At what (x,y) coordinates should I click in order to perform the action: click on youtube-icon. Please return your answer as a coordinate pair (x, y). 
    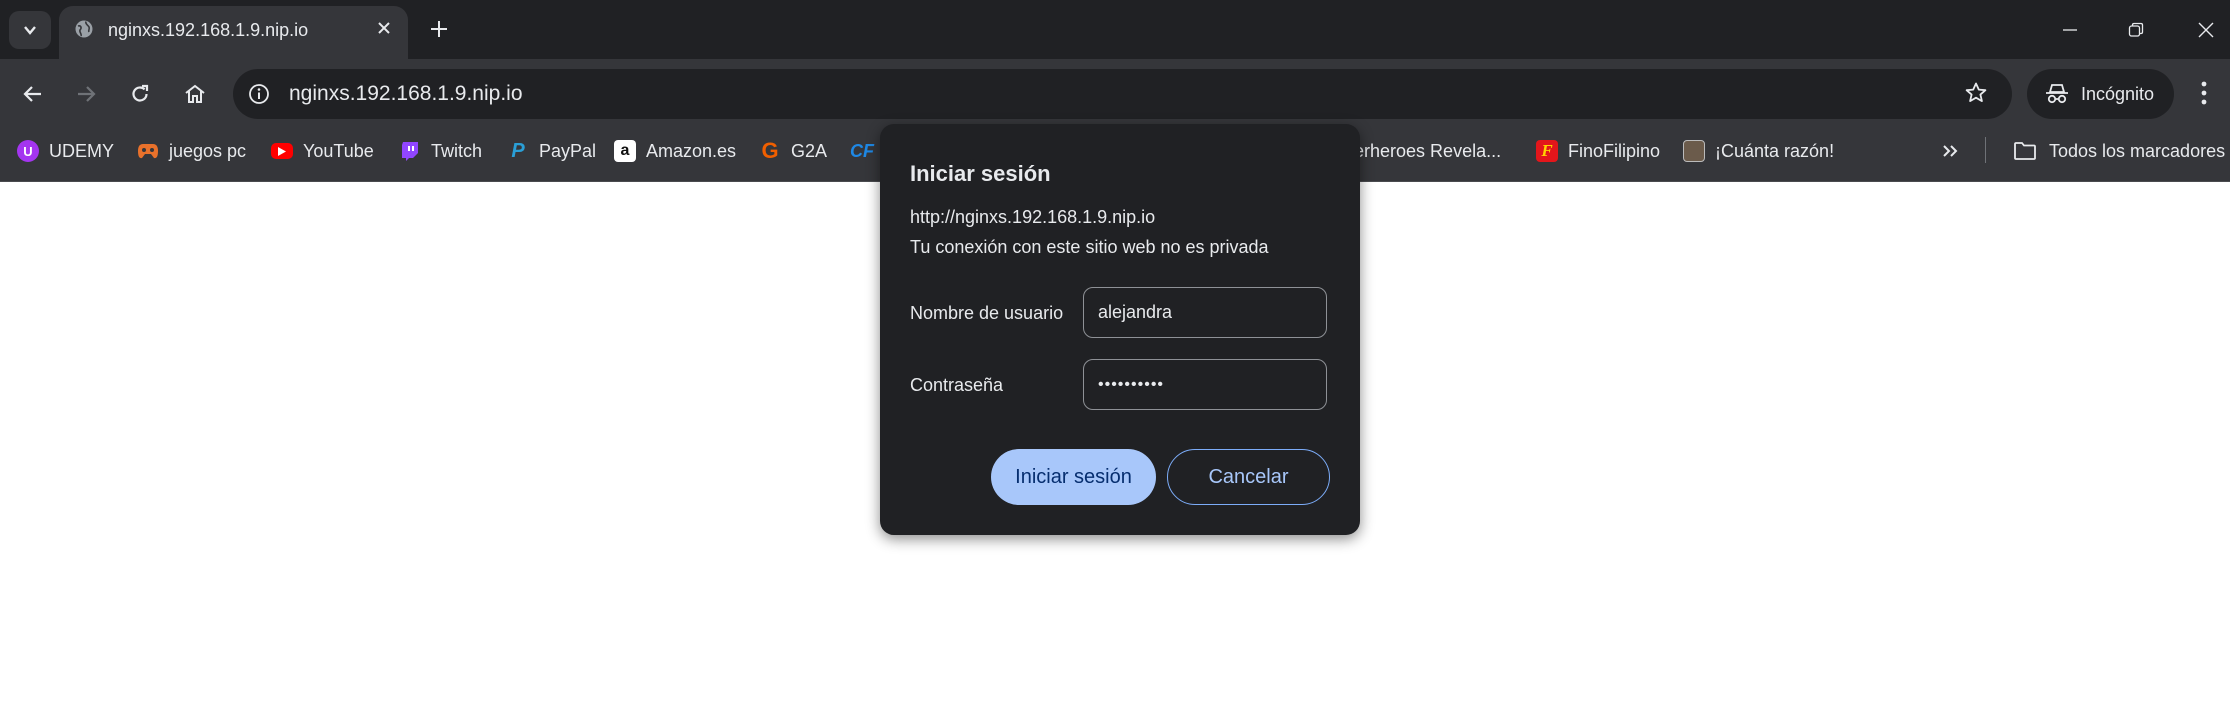
    Looking at the image, I should click on (282, 151).